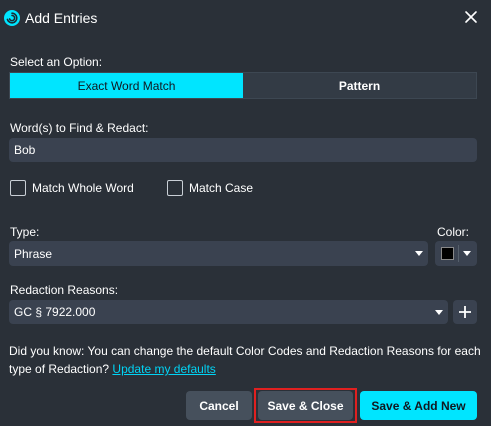 This screenshot has width=491, height=426. Describe the element at coordinates (25, 232) in the screenshot. I see `type-label: Type:` at that location.